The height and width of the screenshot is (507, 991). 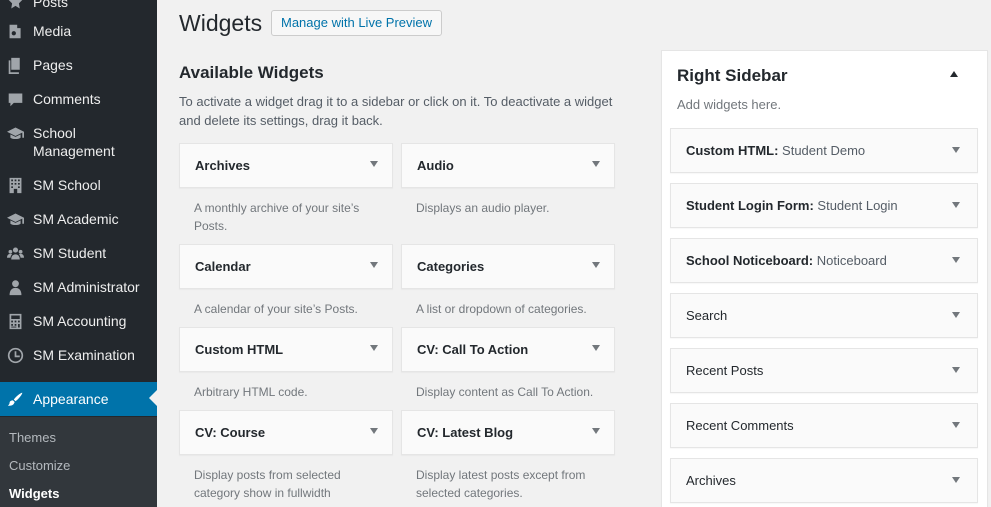 What do you see at coordinates (51, 5) in the screenshot?
I see `menu-label: Posts` at bounding box center [51, 5].